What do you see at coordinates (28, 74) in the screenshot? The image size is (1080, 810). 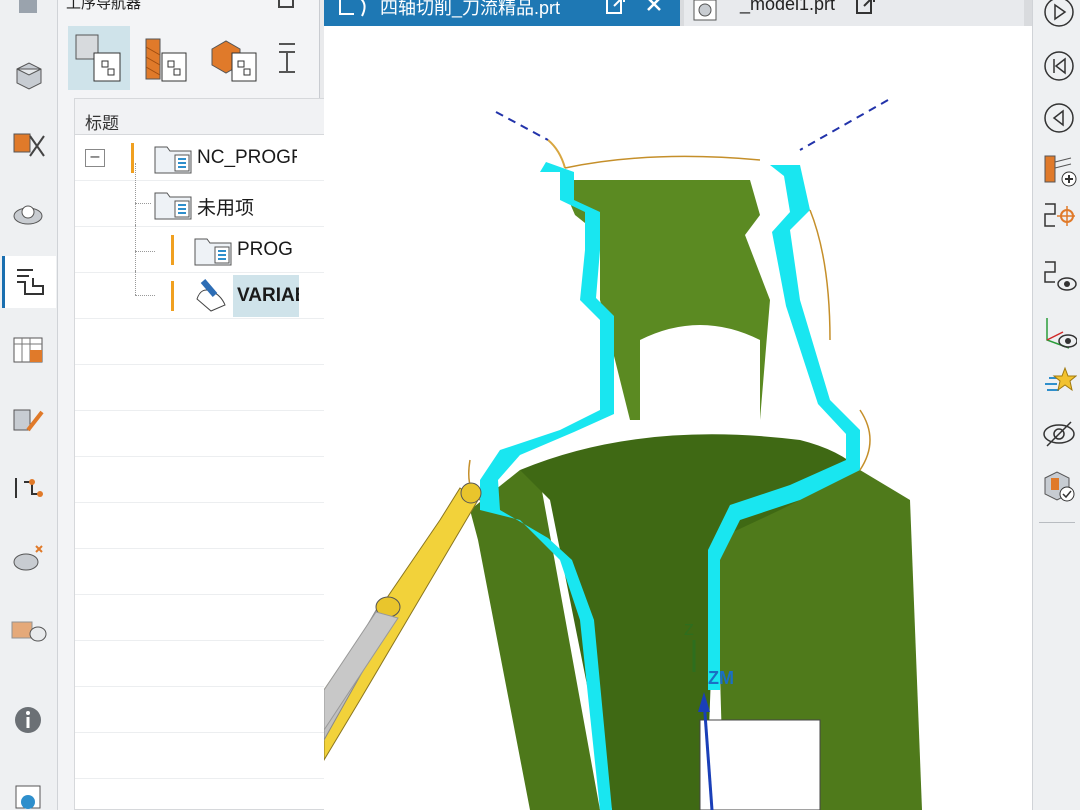 I see `assembly-navigator-icon` at bounding box center [28, 74].